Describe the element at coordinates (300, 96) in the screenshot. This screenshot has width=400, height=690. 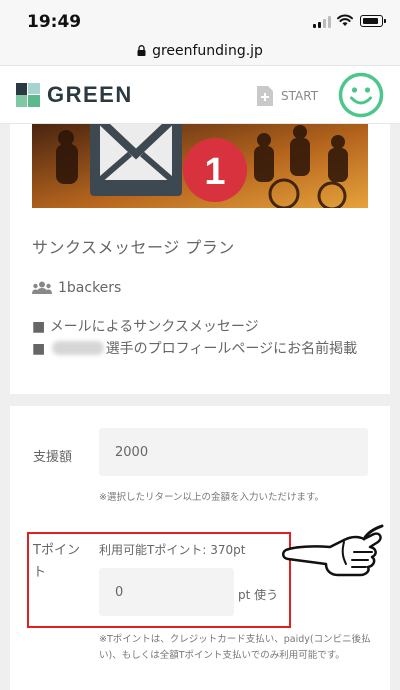
I see `start-label: START` at that location.